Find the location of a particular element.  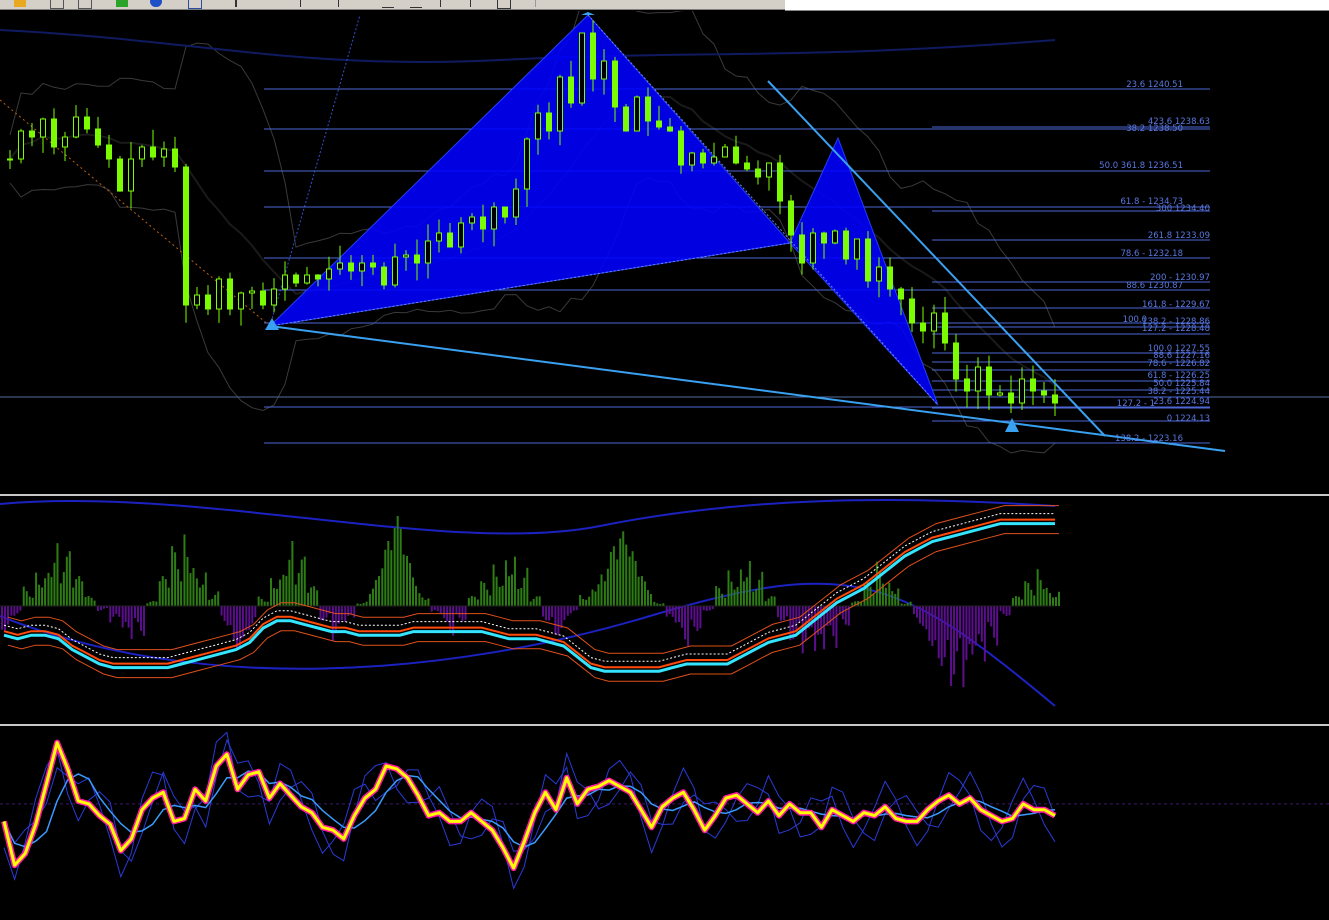

pivot-arrow-d is located at coordinates (1012, 425).